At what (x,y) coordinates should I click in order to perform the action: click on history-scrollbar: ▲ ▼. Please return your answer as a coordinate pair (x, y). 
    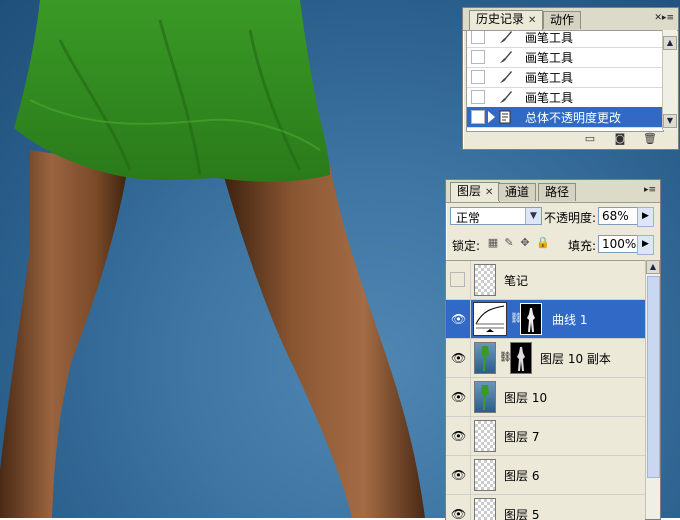
    Looking at the image, I should click on (669, 80).